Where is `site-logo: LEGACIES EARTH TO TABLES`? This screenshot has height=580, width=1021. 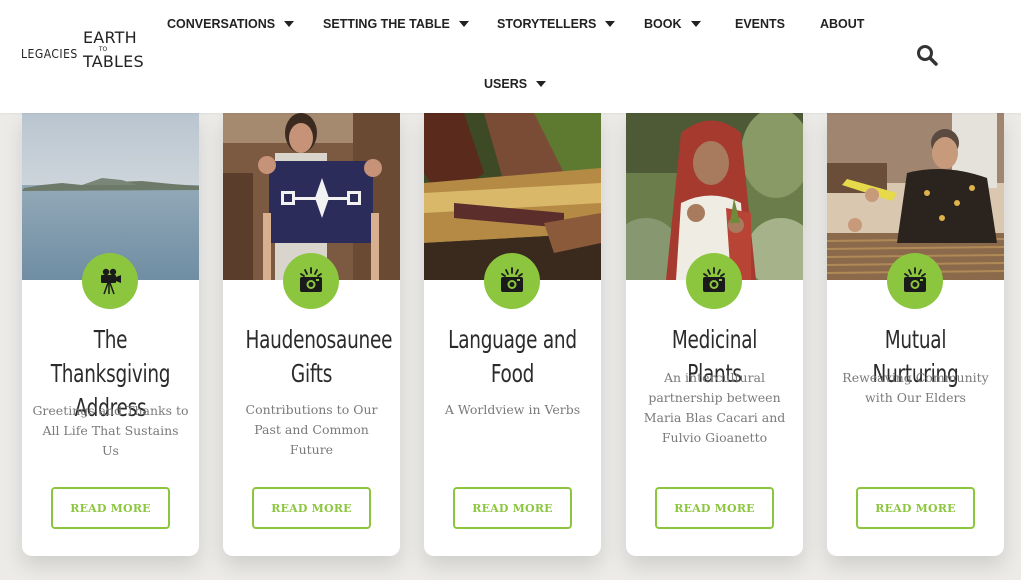
site-logo: LEGACIES EARTH TO TABLES is located at coordinates (82, 53).